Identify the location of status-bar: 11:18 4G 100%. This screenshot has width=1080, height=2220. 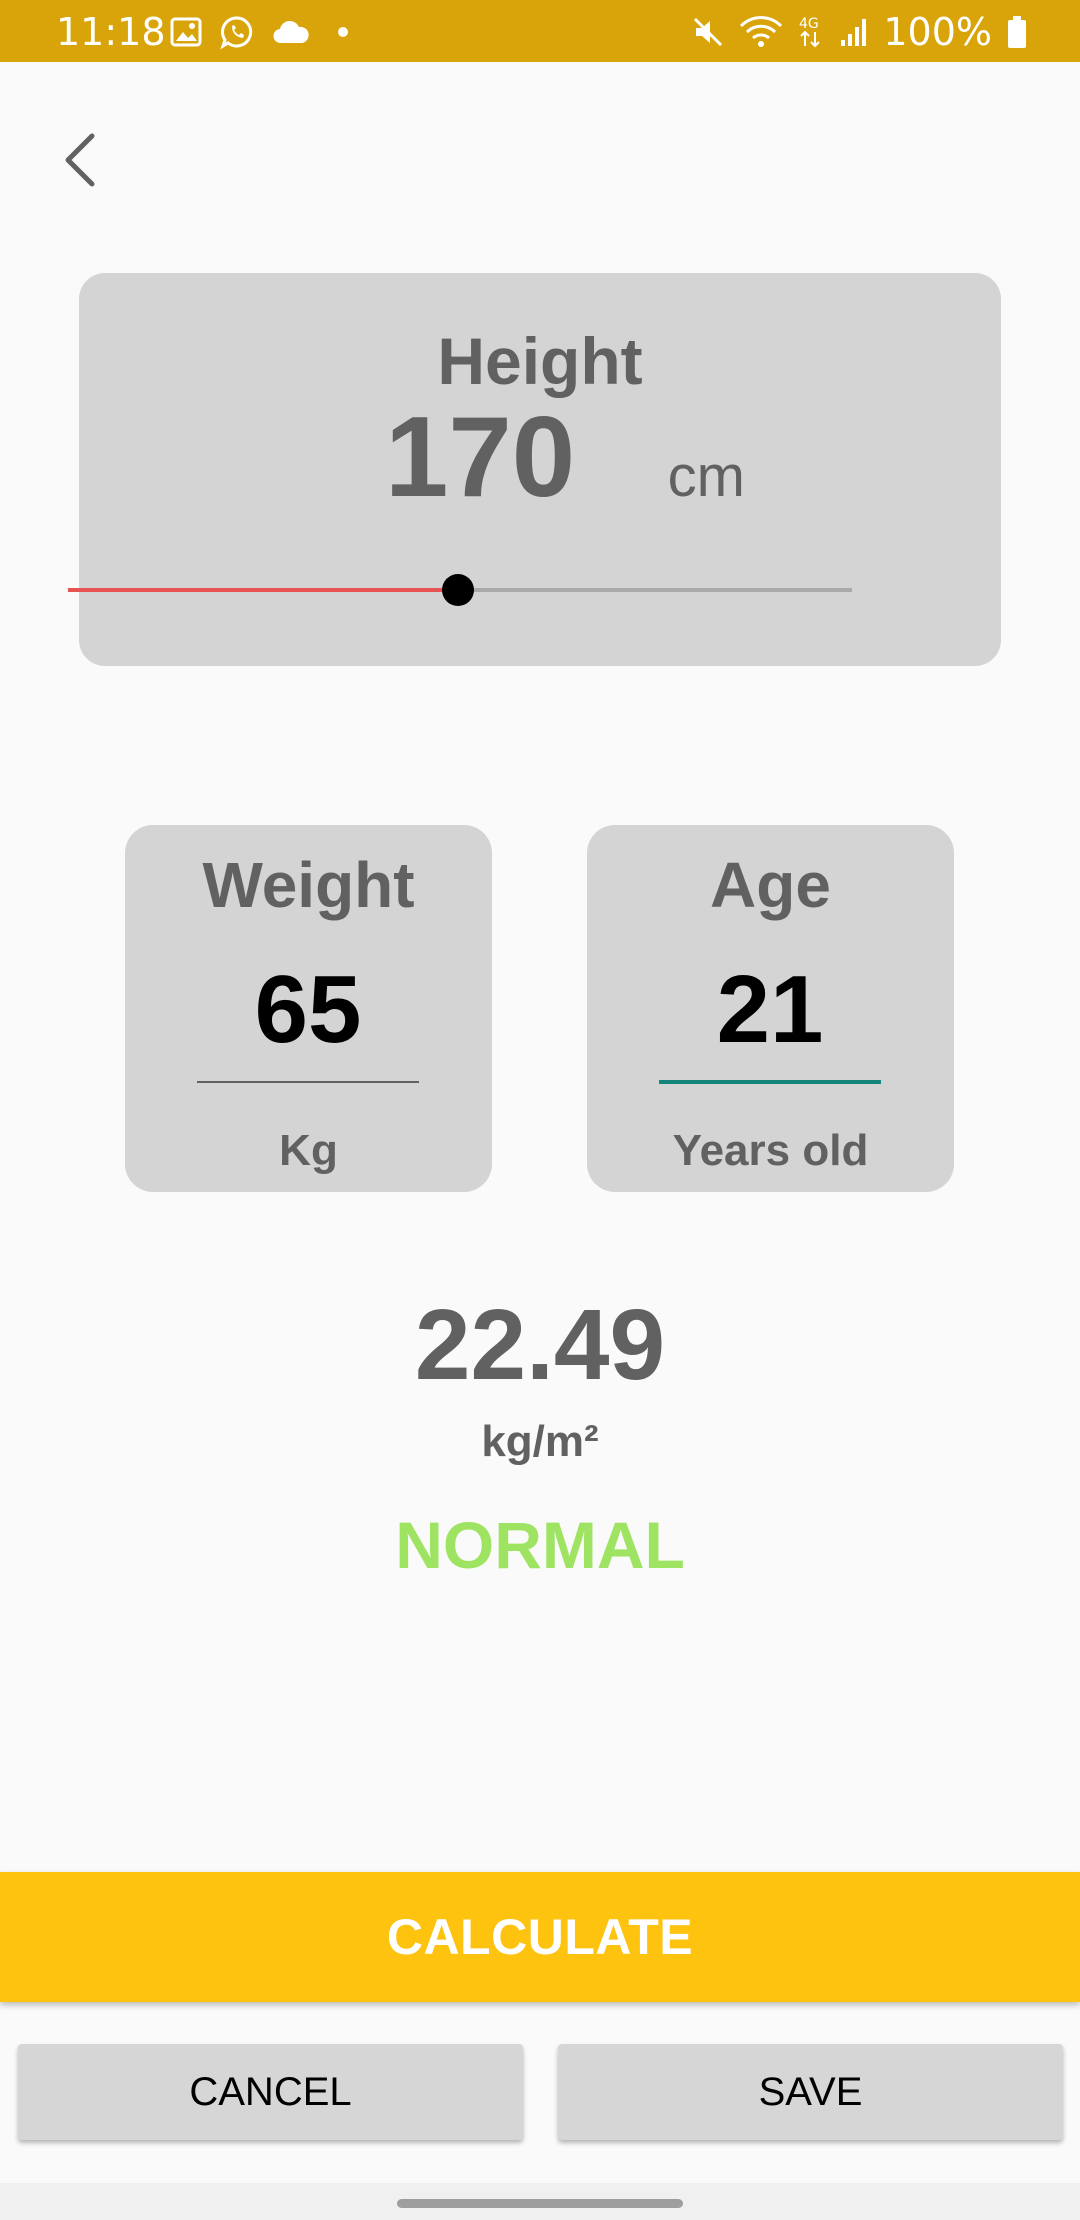
(540, 31).